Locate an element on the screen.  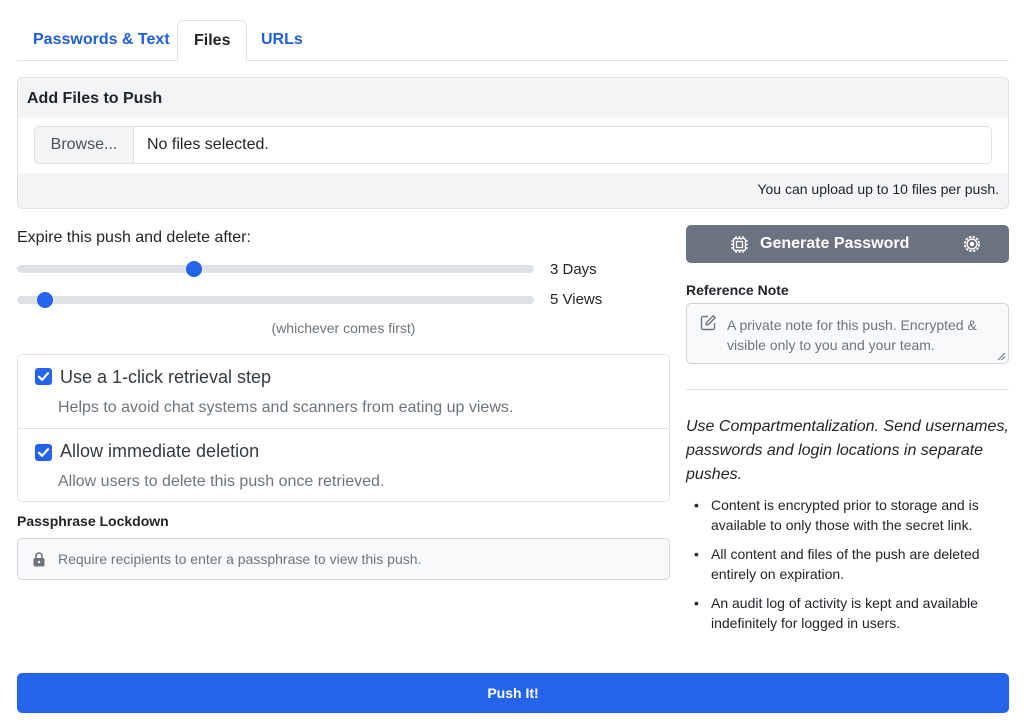
expire-note: (whichever comes first) is located at coordinates (343, 328).